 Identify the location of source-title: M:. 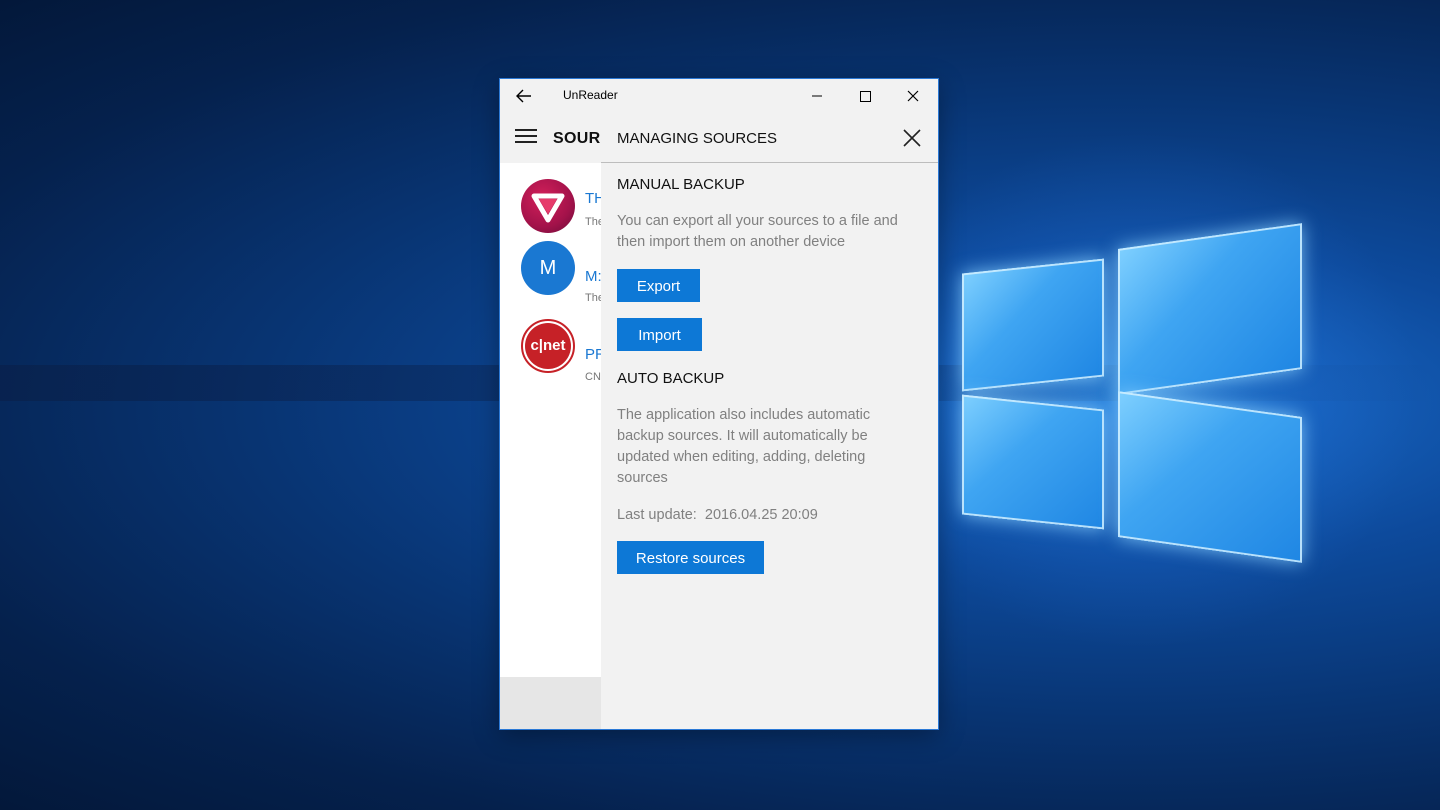
(593, 276).